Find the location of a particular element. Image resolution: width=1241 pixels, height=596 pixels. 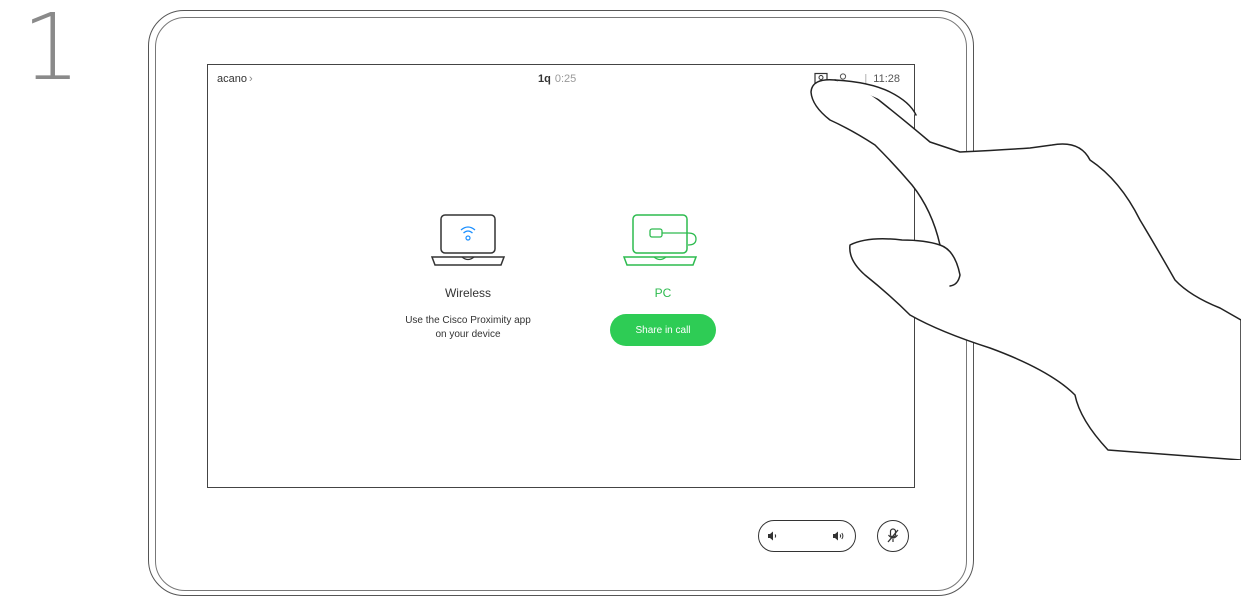

wireless-description-line1: Use the Cisco Proximity app is located at coordinates (468, 320).